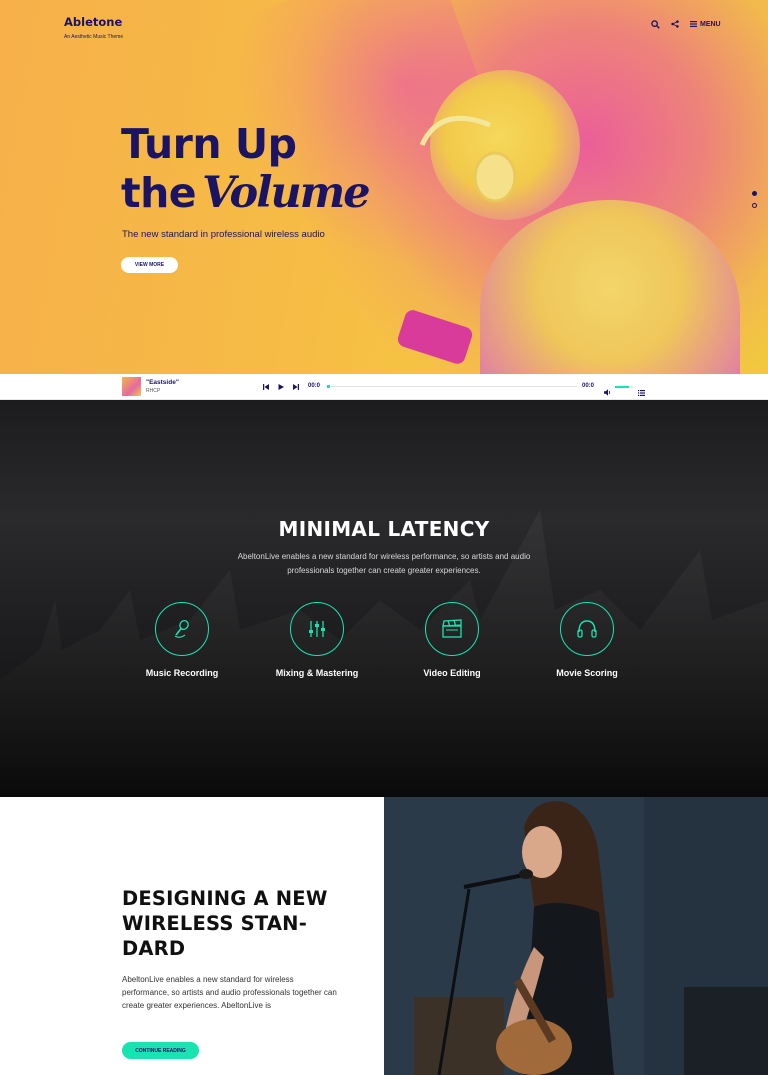 This screenshot has height=1075, width=768. What do you see at coordinates (281, 387) in the screenshot?
I see `play-icon` at bounding box center [281, 387].